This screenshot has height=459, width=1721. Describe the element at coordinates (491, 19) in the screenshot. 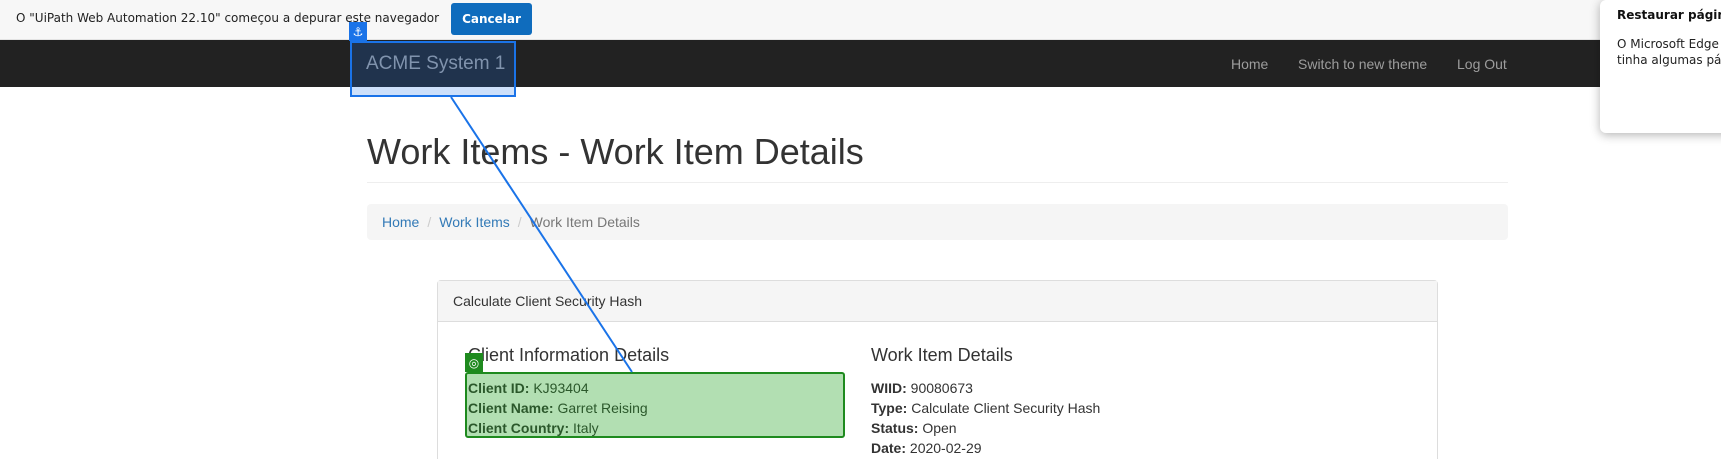

I see `cancel-button: Cancelar` at that location.